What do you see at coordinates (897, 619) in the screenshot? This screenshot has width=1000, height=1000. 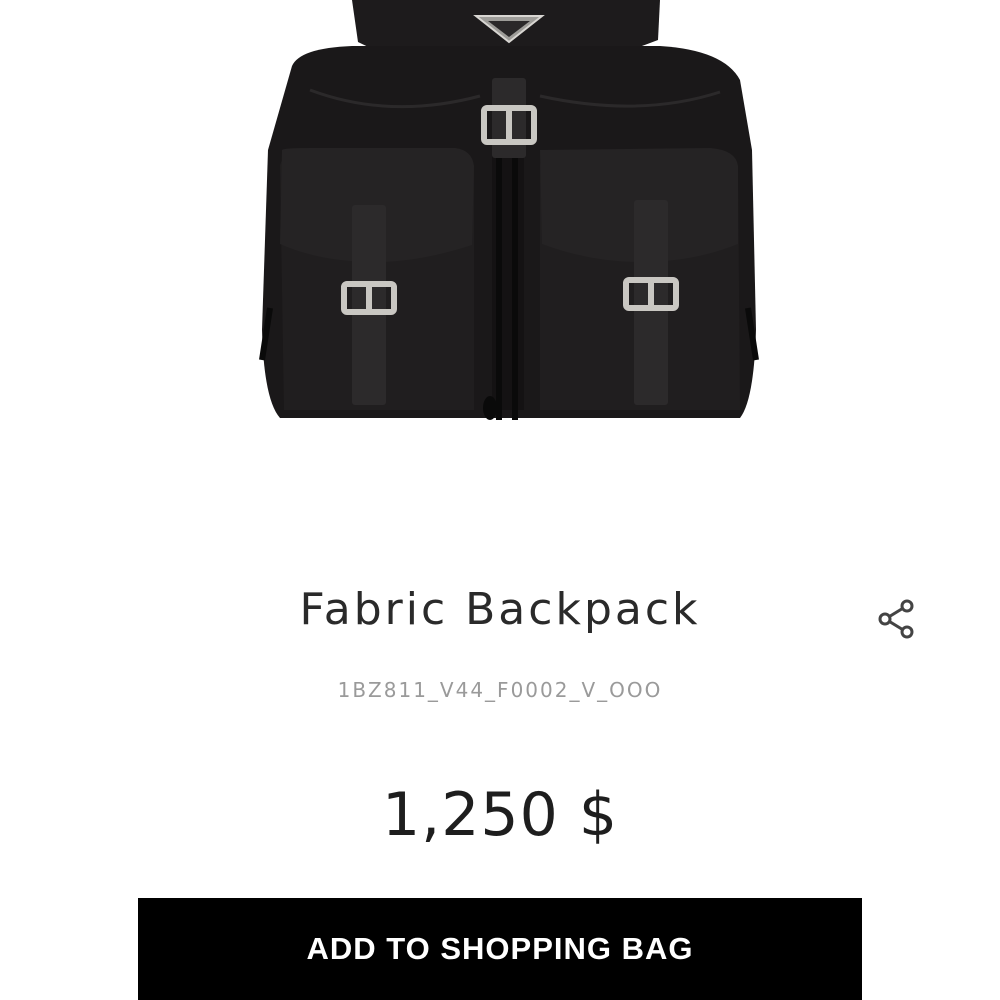 I see `share-icon` at bounding box center [897, 619].